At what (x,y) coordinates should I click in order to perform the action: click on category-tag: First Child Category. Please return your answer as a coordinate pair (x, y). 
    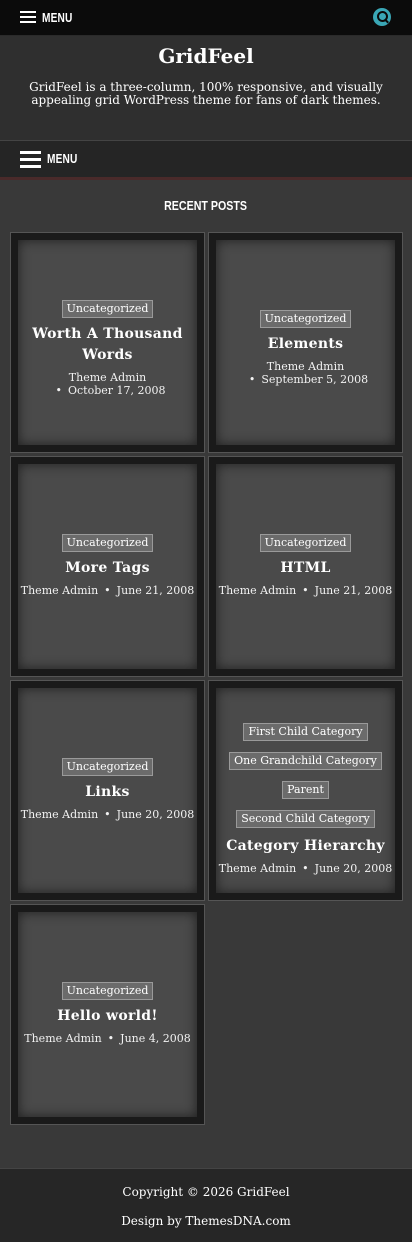
    Looking at the image, I should click on (305, 732).